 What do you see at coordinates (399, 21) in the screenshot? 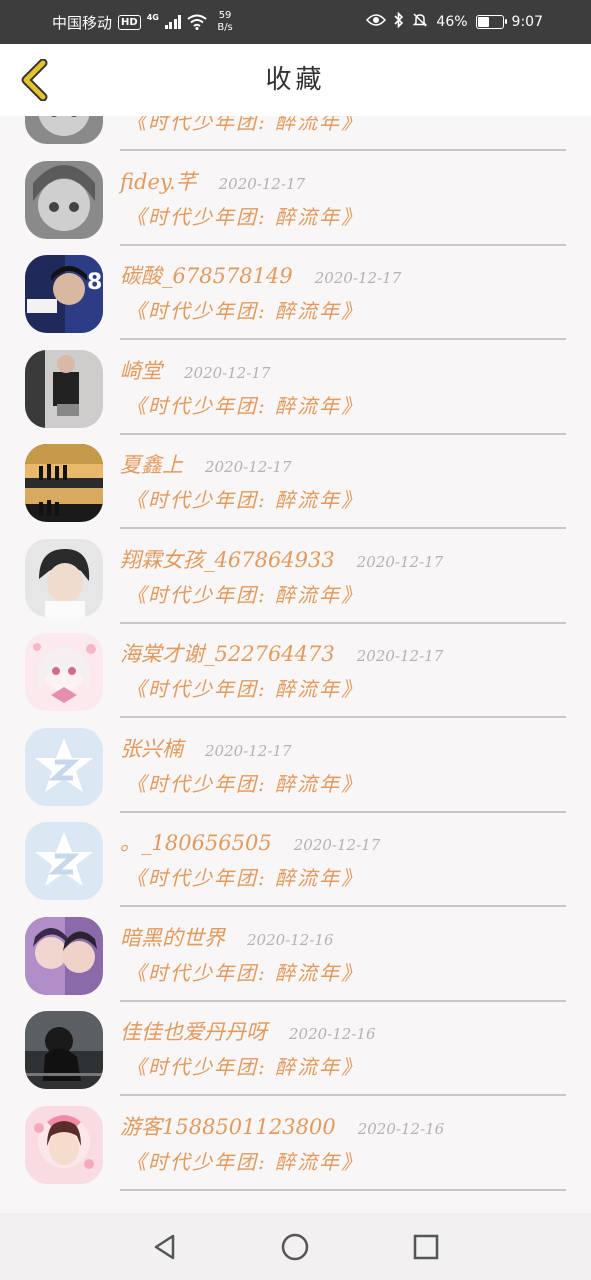
I see `bluetooth-icon` at bounding box center [399, 21].